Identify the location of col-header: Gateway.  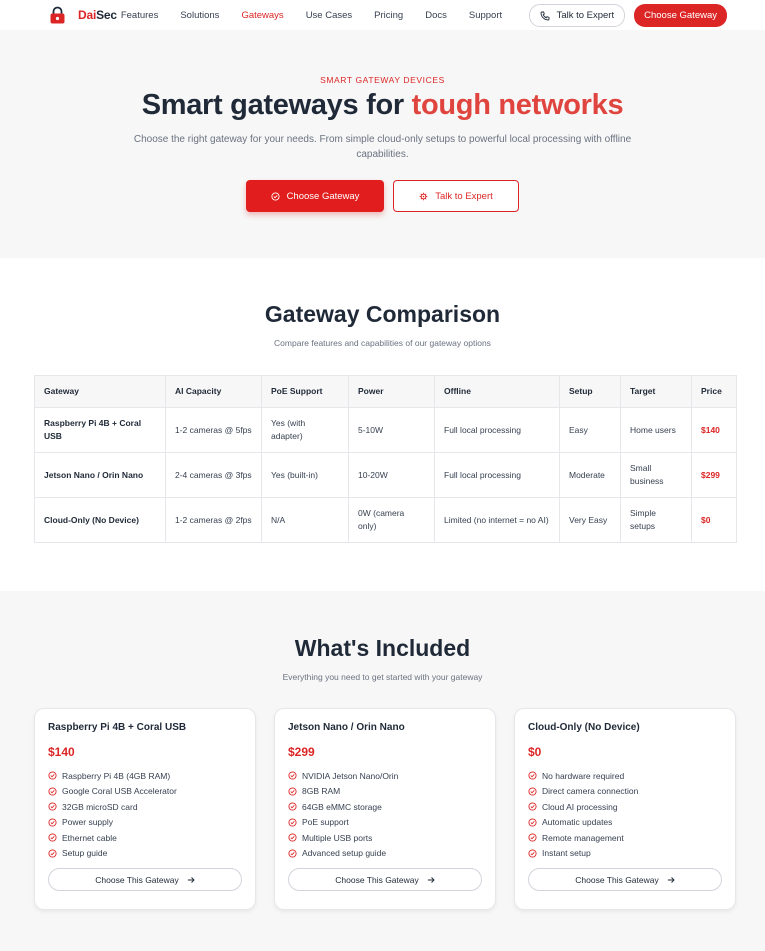
(100, 391).